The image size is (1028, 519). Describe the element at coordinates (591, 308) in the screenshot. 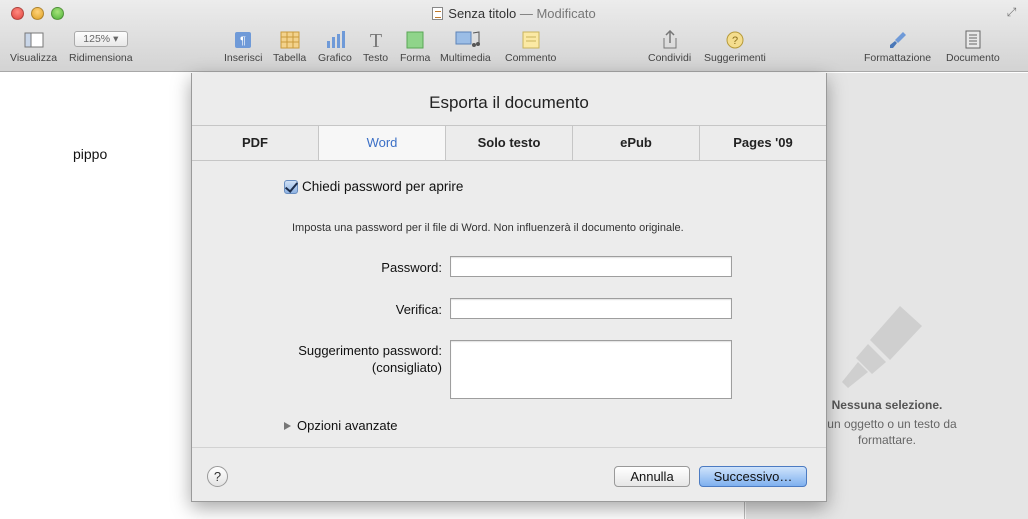

I see `verify-field` at that location.